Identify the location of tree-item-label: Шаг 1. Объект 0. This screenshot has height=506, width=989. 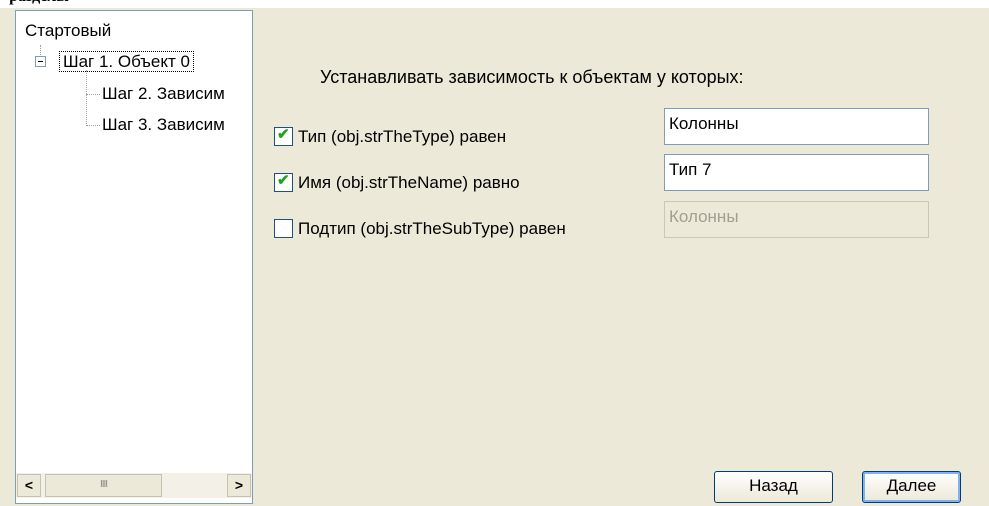
(126, 61).